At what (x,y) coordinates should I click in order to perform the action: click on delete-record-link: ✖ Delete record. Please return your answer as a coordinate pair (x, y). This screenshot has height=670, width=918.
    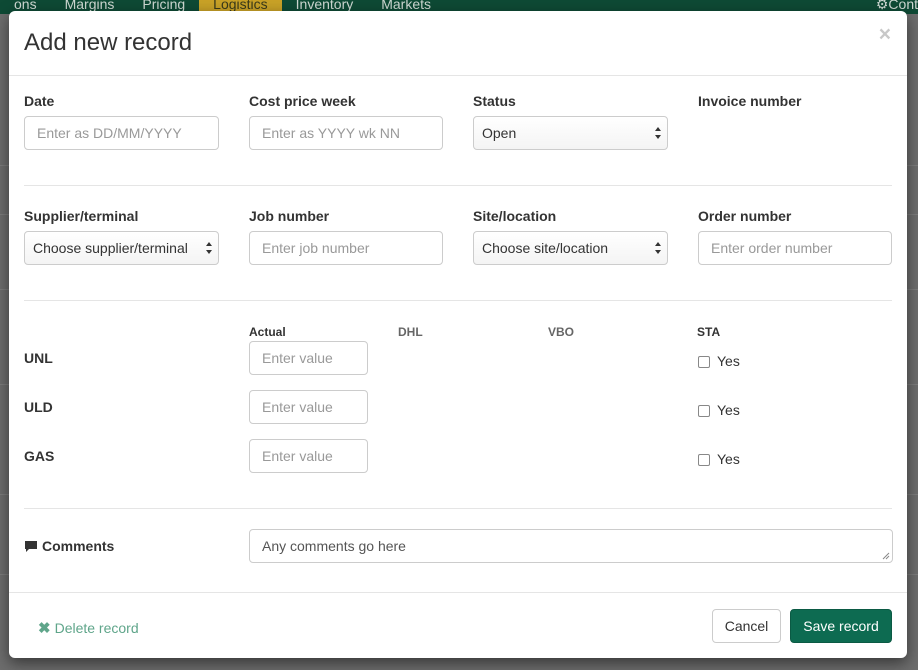
    Looking at the image, I should click on (88, 628).